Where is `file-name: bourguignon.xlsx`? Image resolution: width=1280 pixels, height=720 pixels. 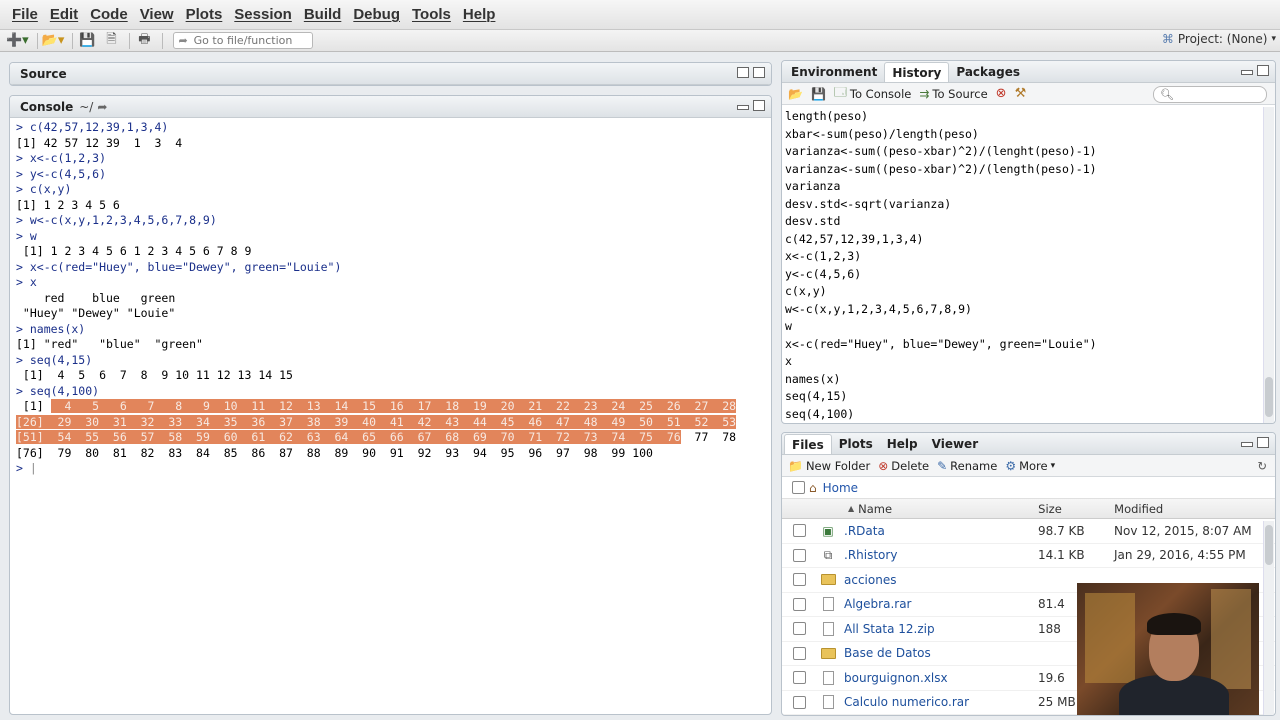 file-name: bourguignon.xlsx is located at coordinates (941, 678).